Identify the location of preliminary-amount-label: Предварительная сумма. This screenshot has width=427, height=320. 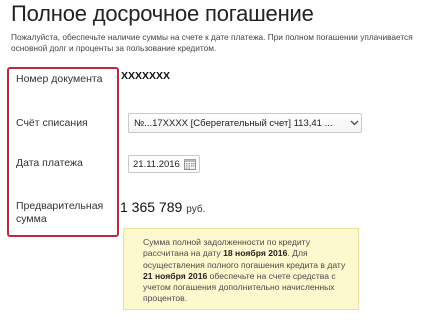
(60, 212).